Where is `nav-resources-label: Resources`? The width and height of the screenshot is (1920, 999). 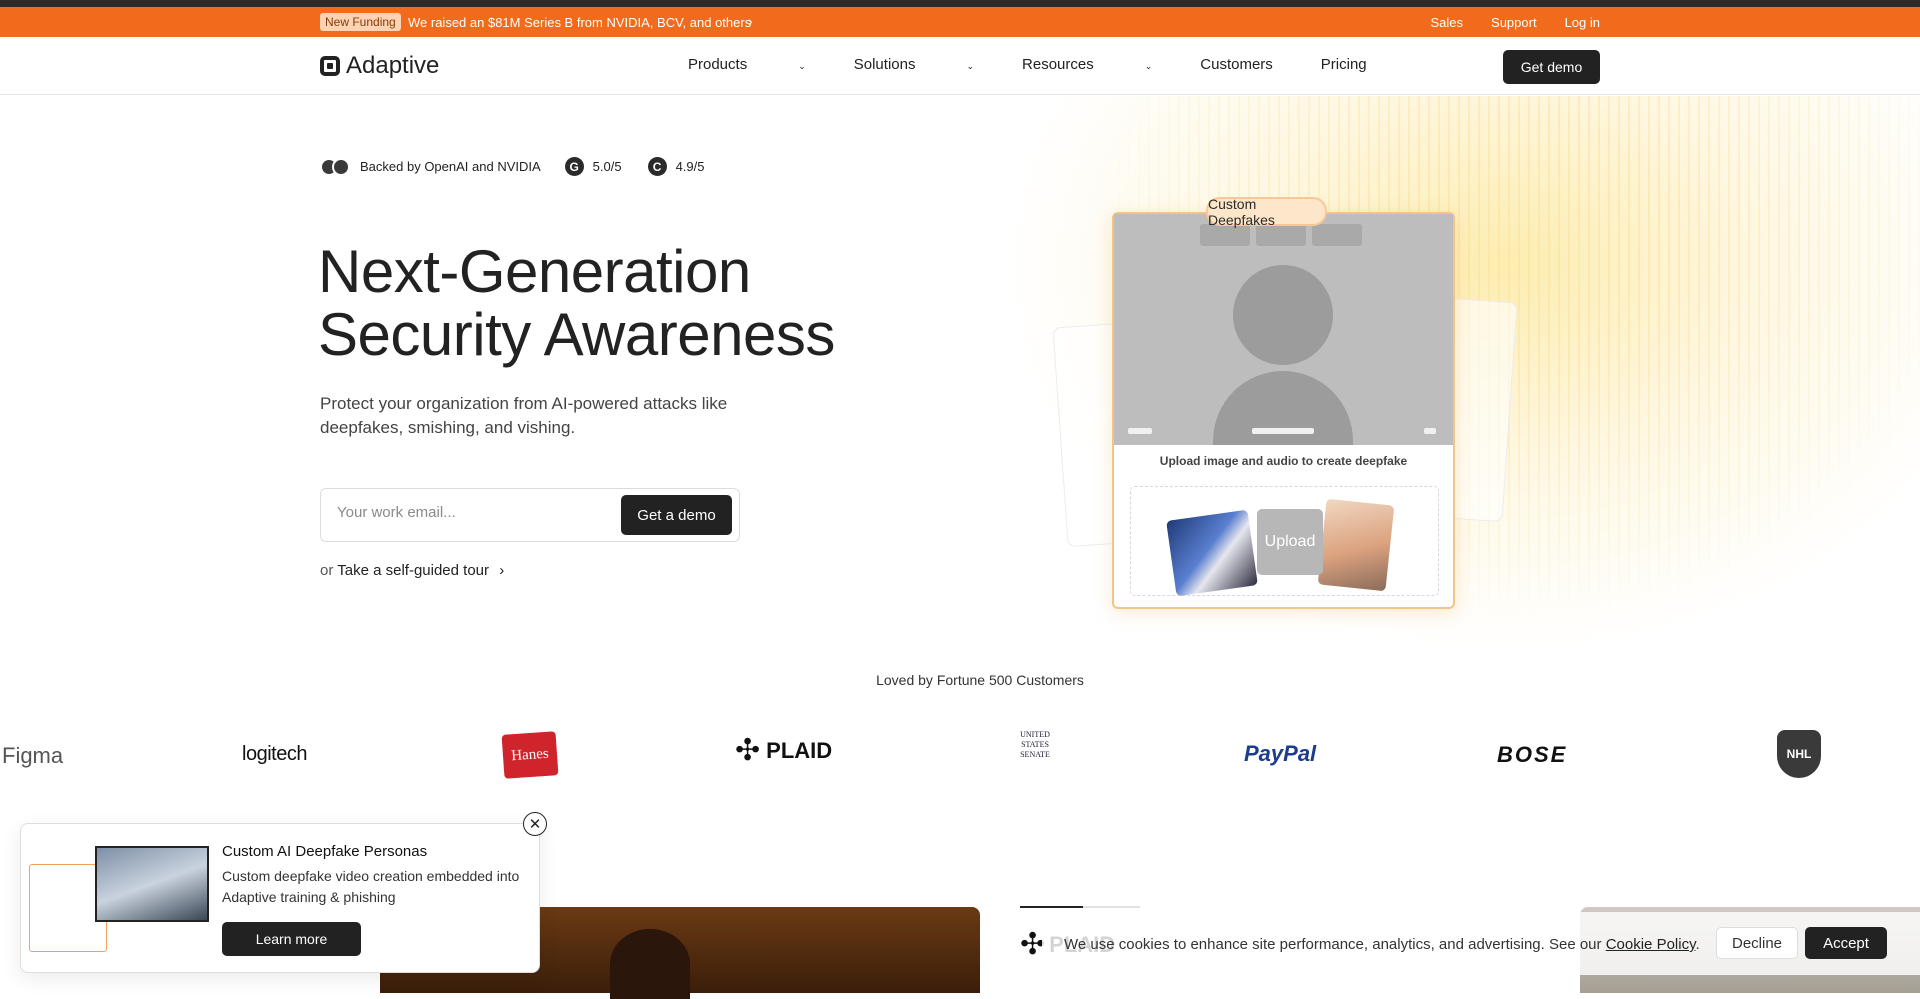 nav-resources-label: Resources is located at coordinates (1058, 64).